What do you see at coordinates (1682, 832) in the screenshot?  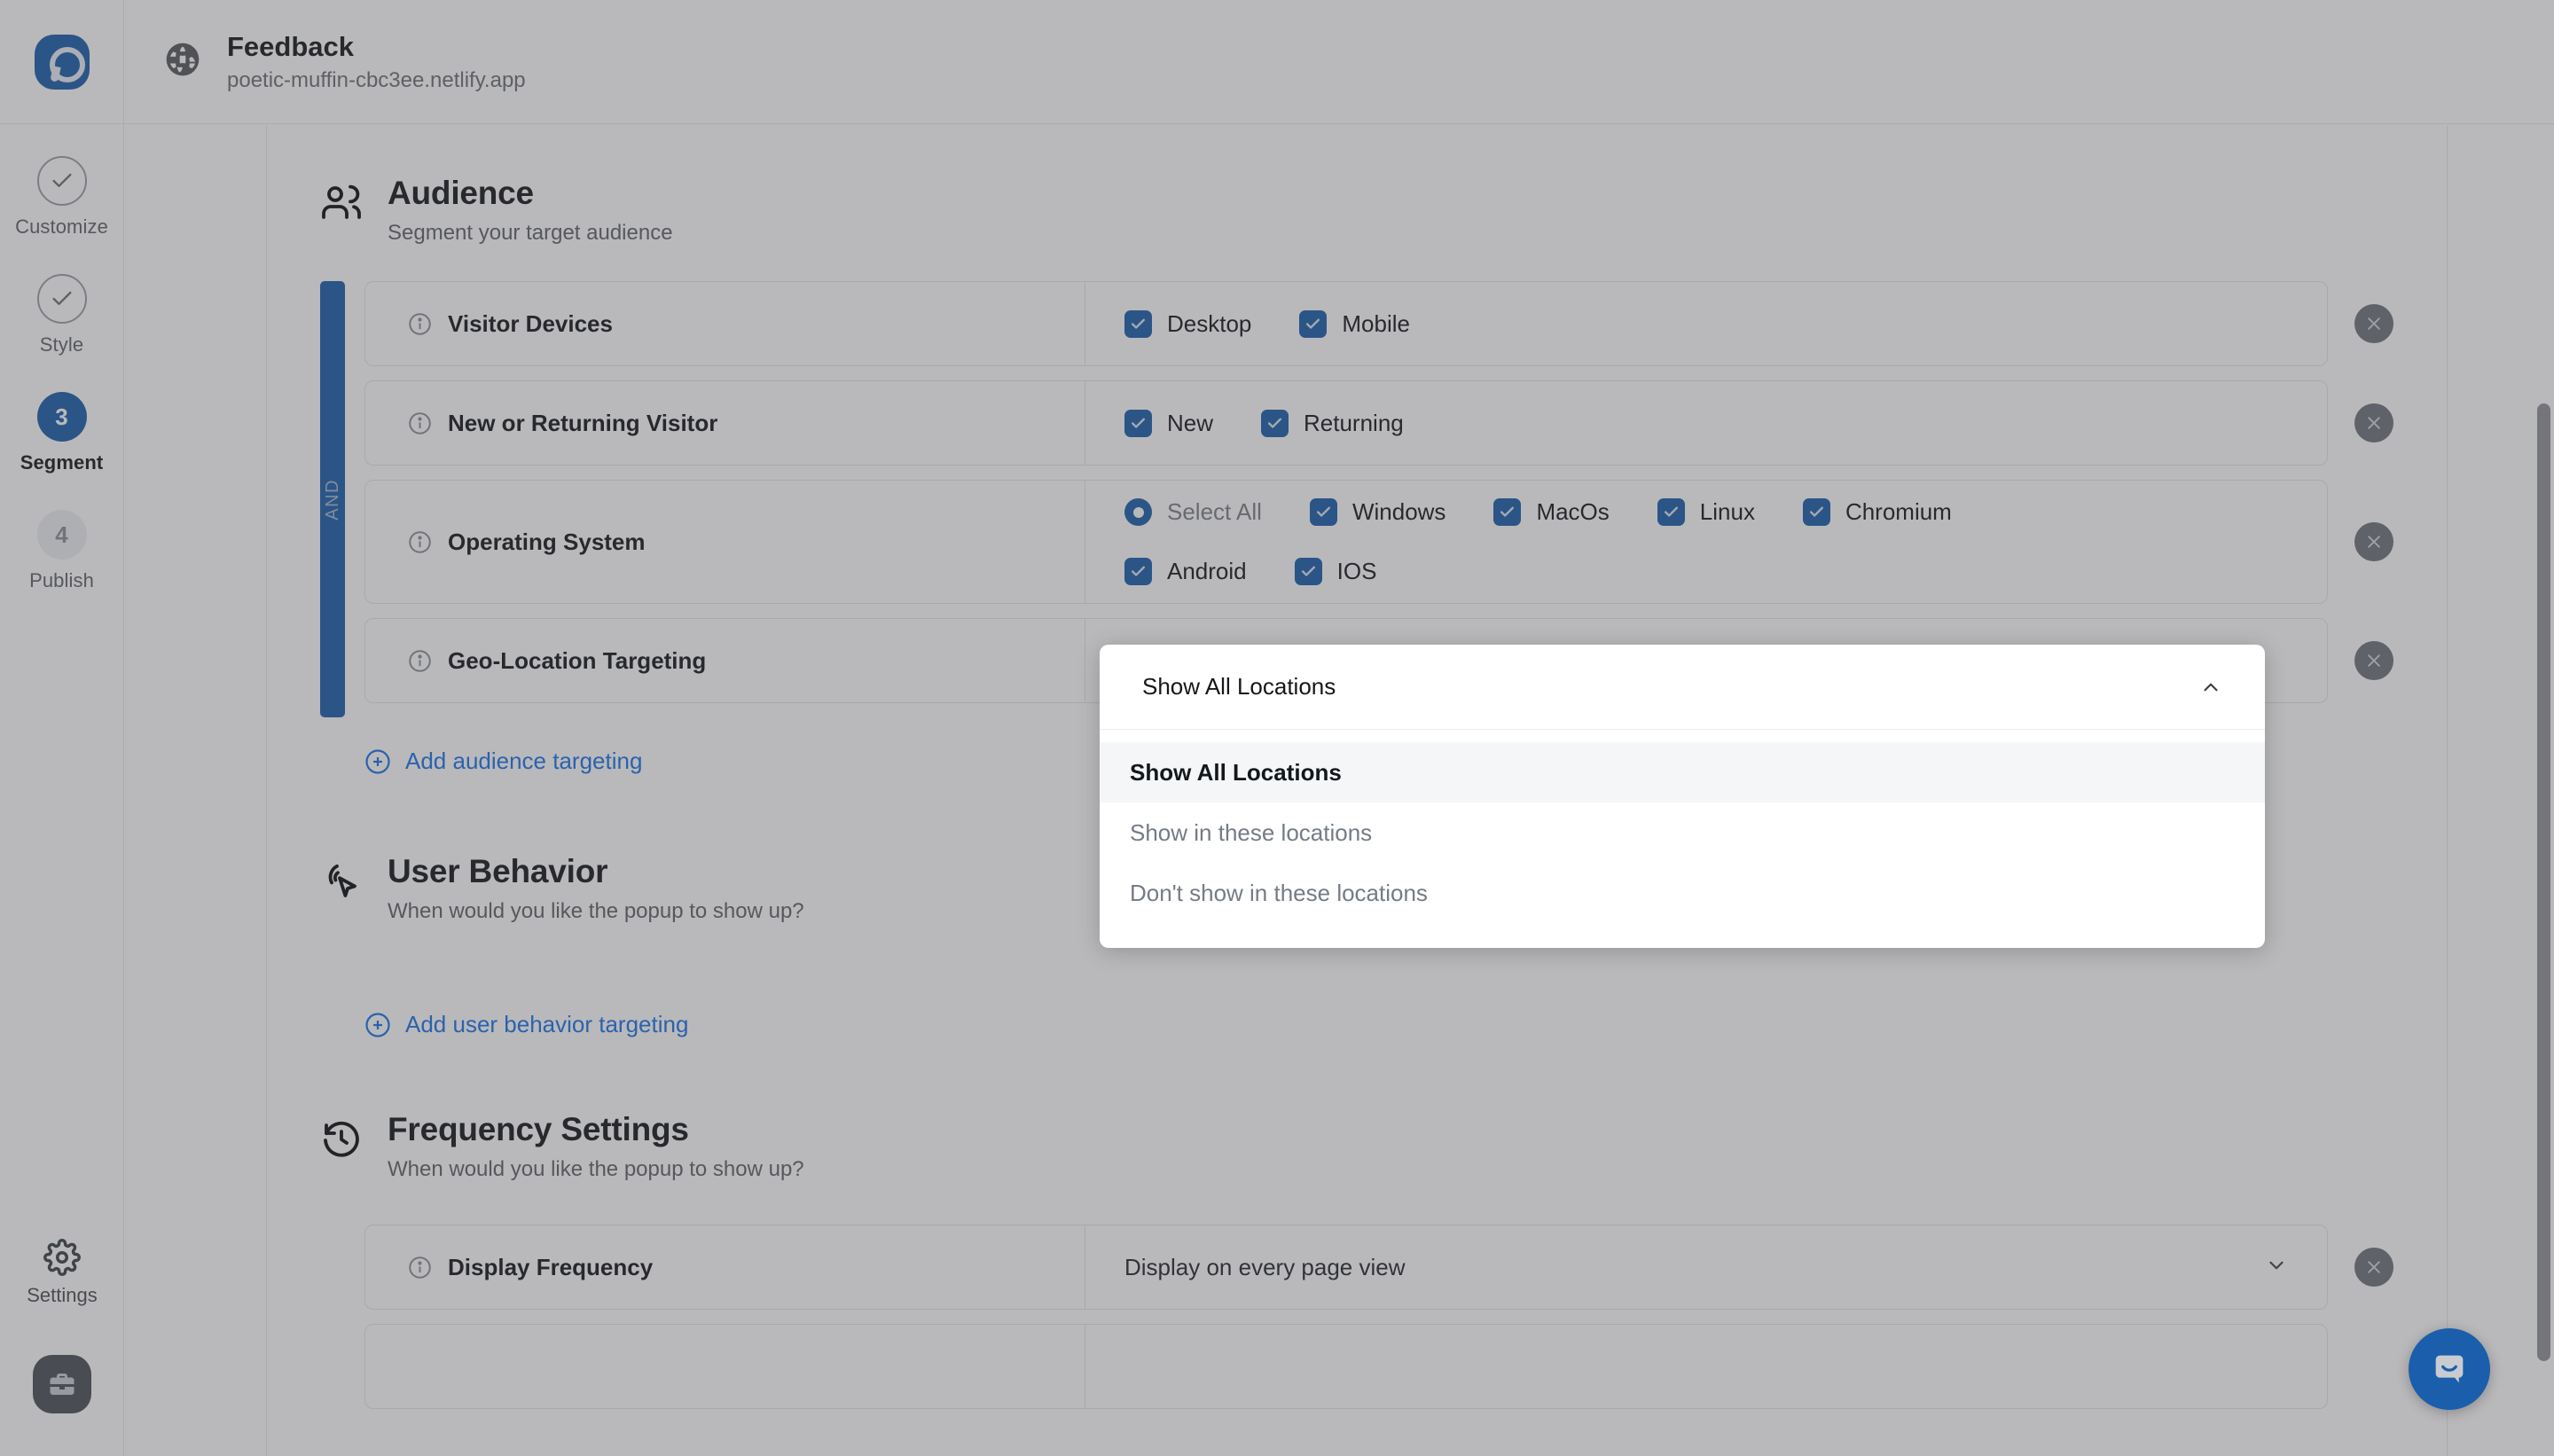 I see `dropdown-option-show-in-these-locations: Show in these locations` at bounding box center [1682, 832].